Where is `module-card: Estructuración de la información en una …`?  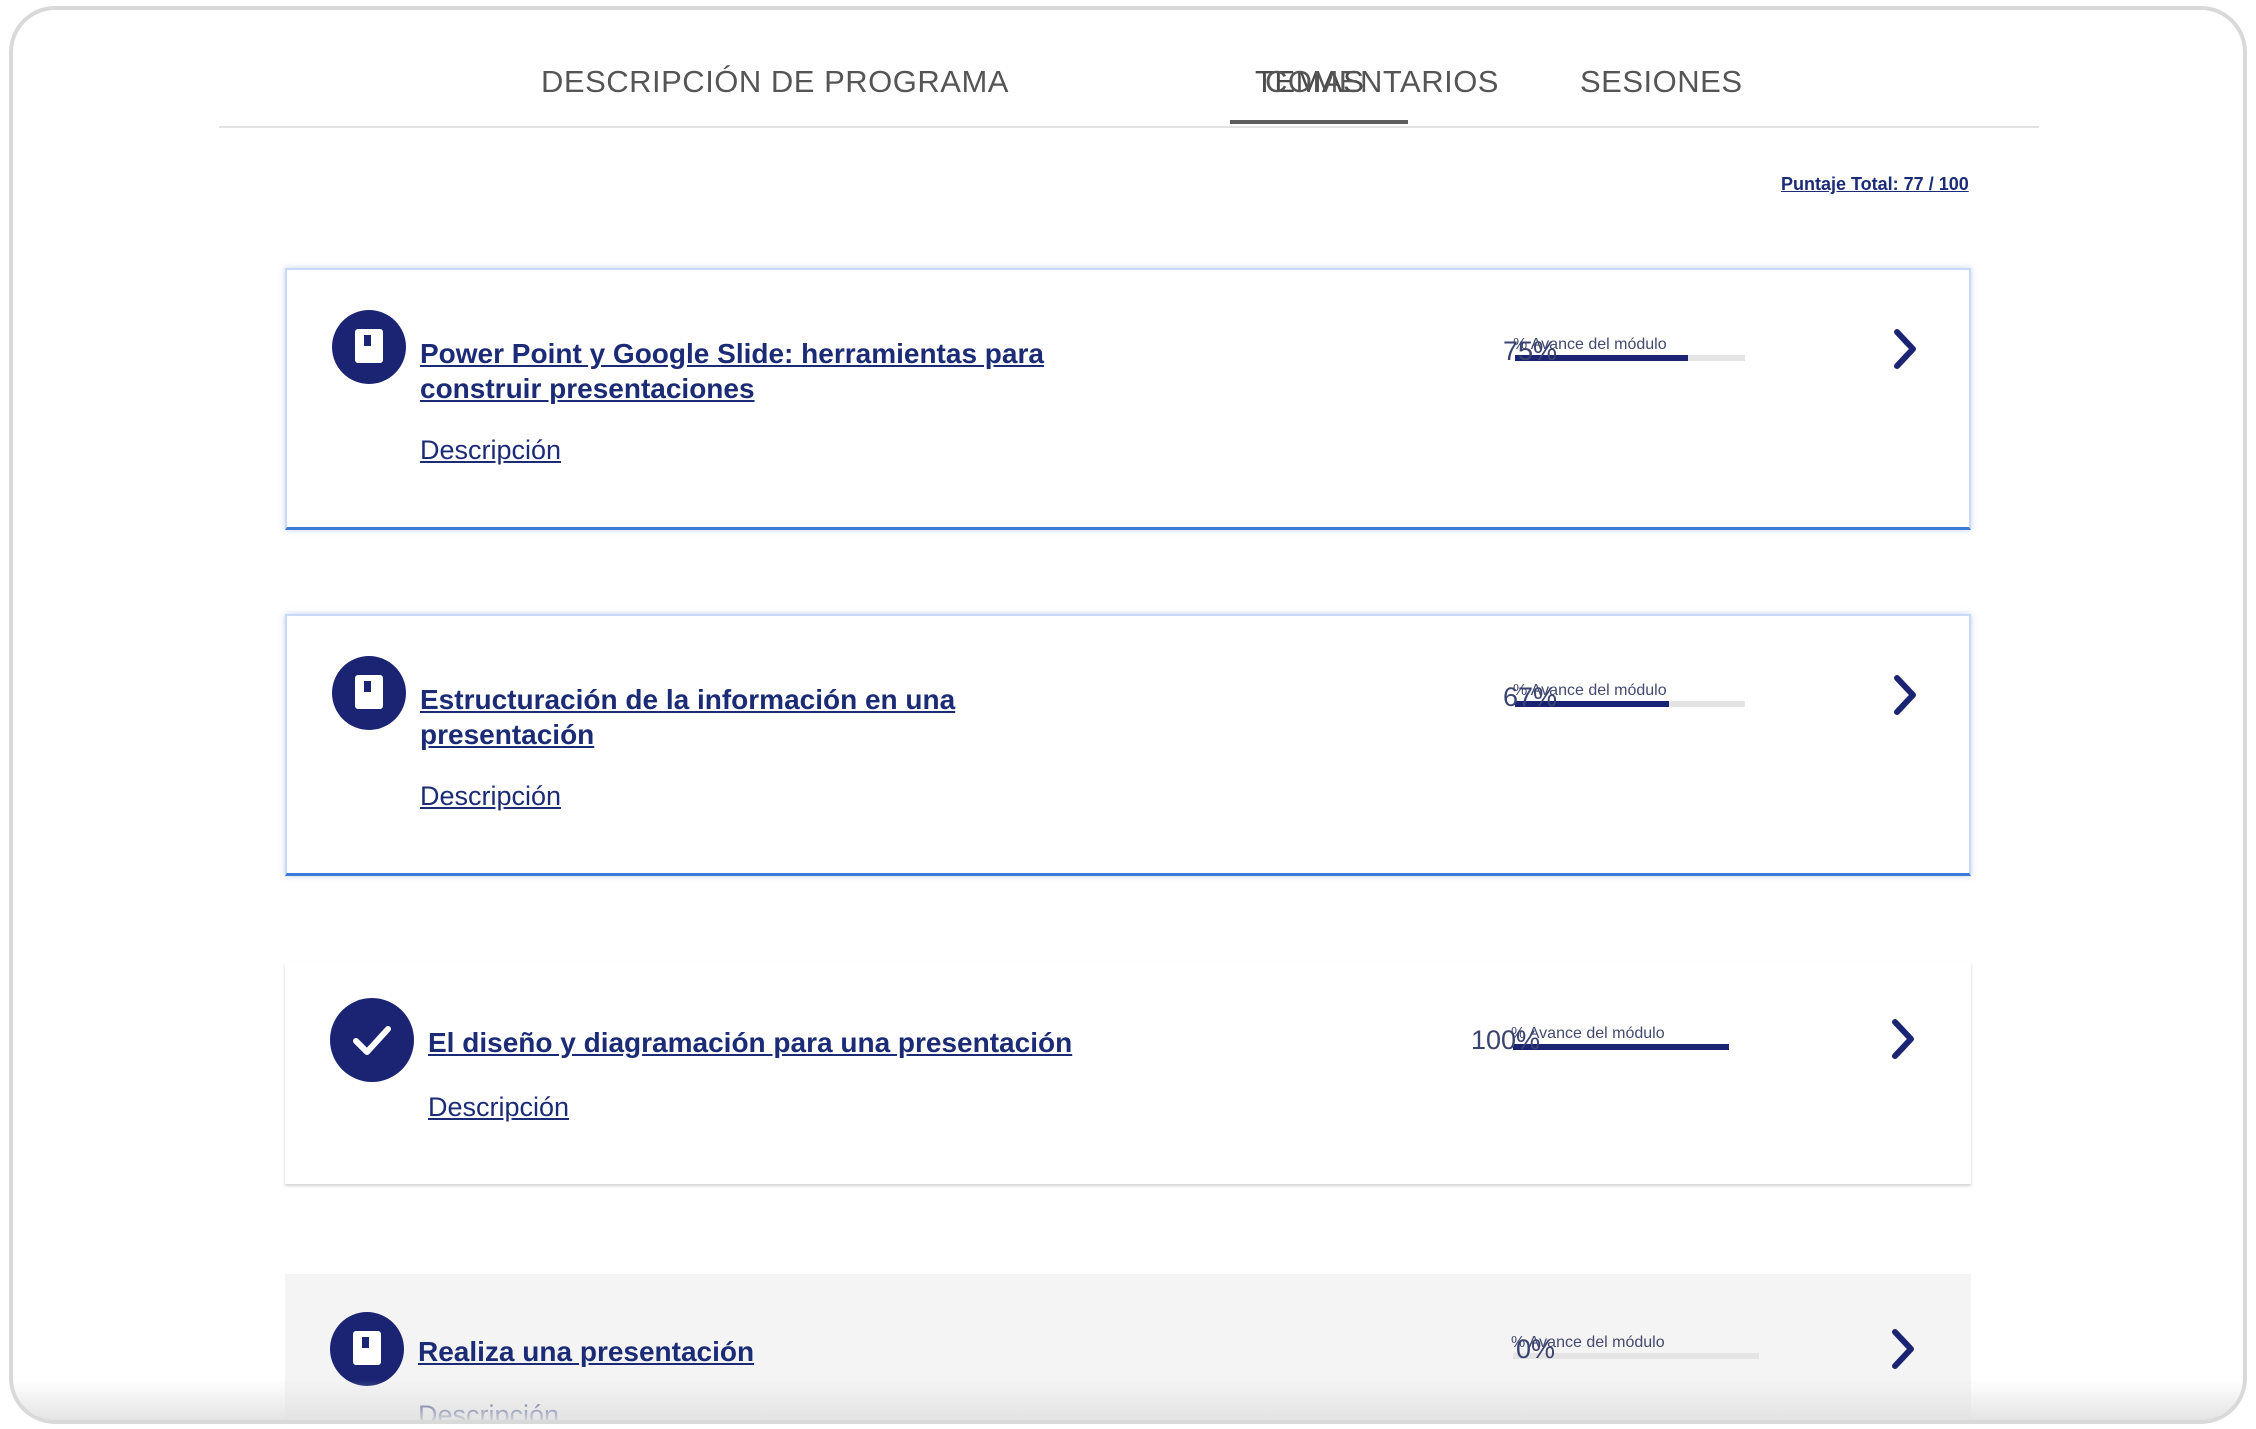 module-card: Estructuración de la información en una … is located at coordinates (1128, 745).